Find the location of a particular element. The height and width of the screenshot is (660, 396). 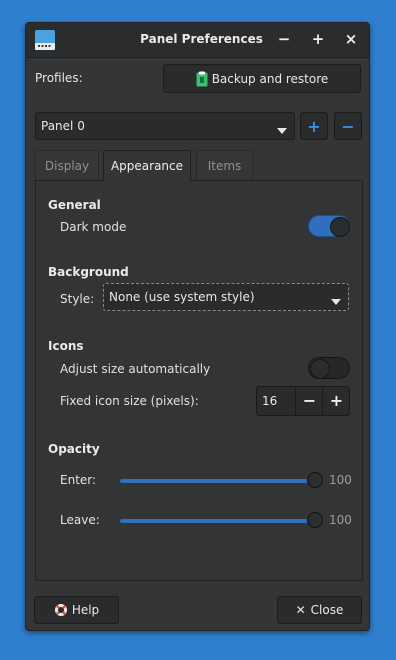

enter-value: 100 is located at coordinates (340, 480).